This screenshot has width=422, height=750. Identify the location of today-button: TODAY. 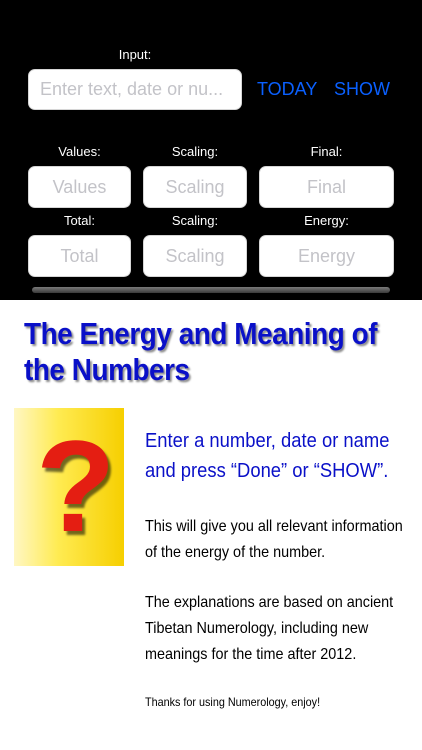
(287, 89).